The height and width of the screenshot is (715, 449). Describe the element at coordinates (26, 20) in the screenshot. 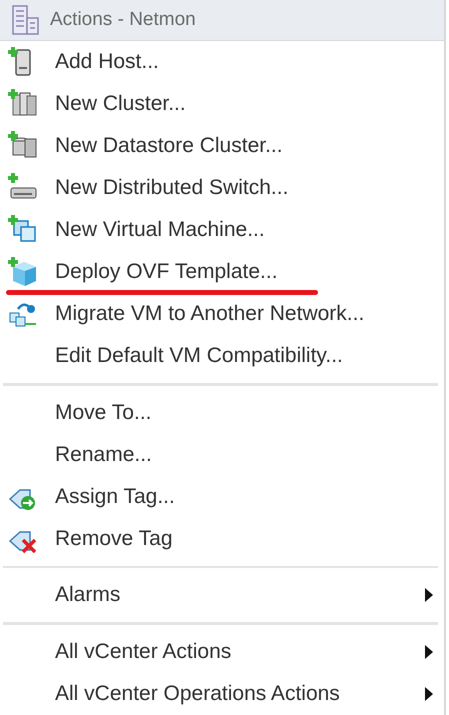

I see `building-icon` at that location.